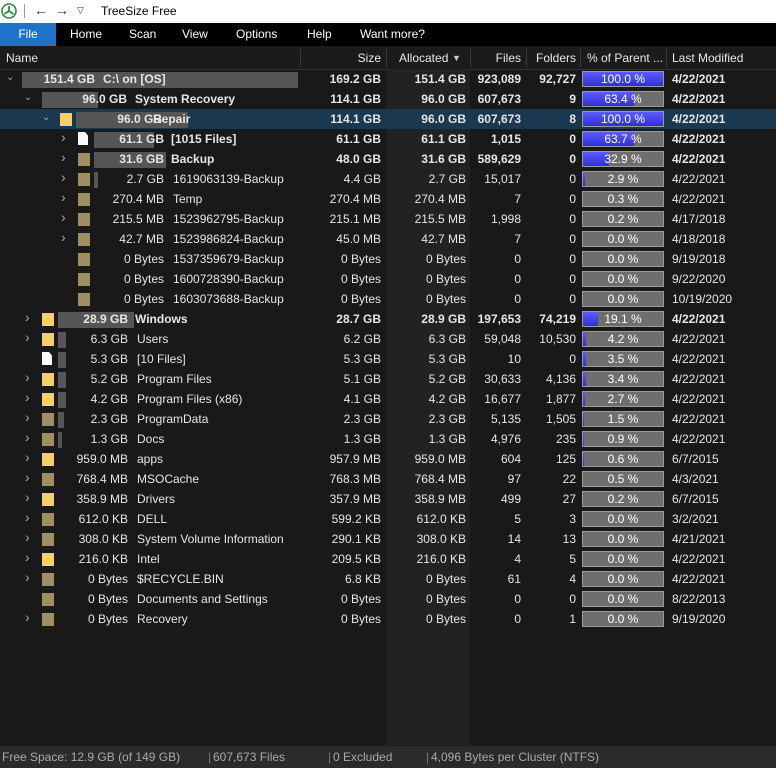  Describe the element at coordinates (41, 10) in the screenshot. I see `back-icon: ←` at that location.